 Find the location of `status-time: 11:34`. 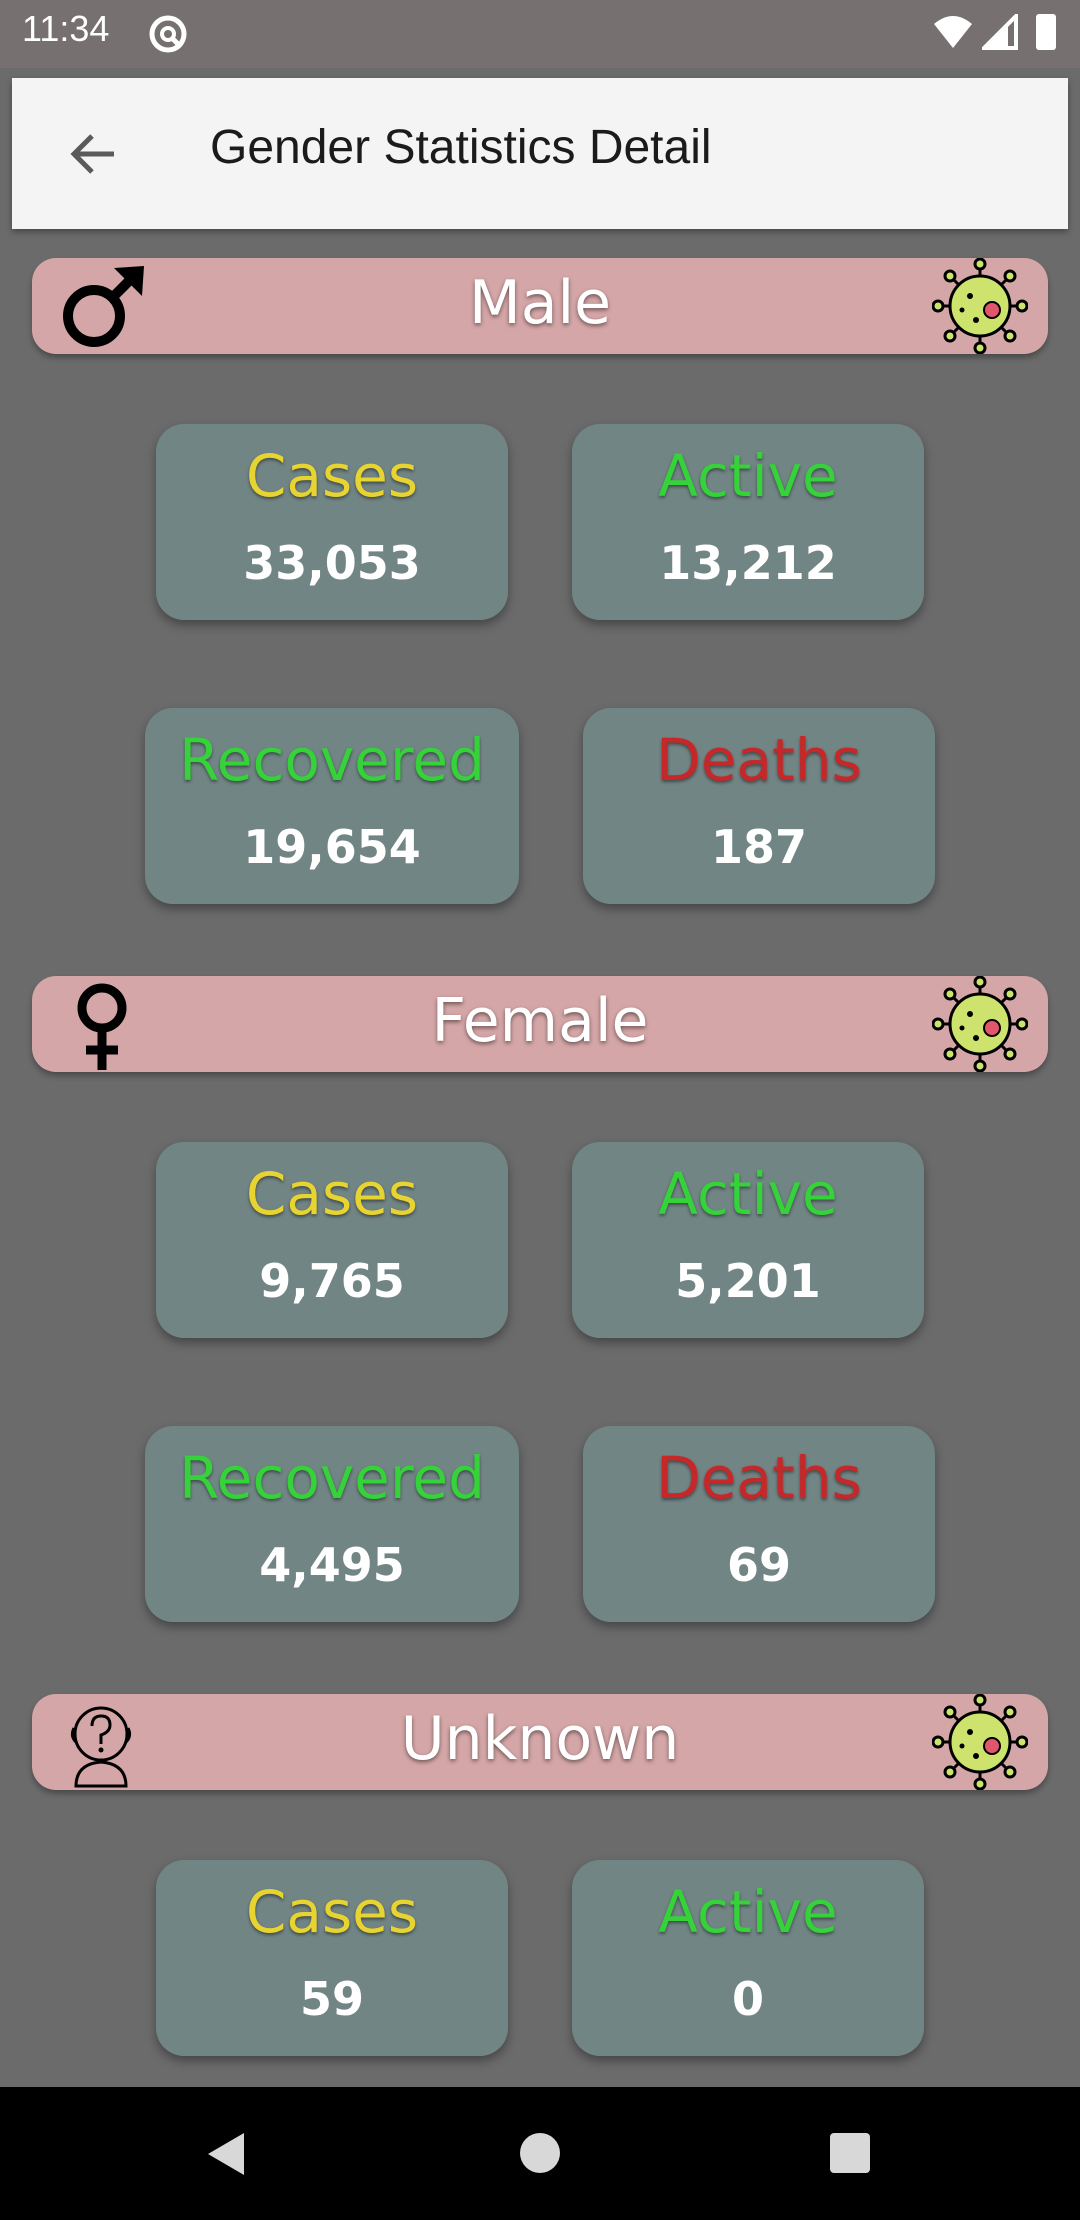

status-time: 11:34 is located at coordinates (66, 28).